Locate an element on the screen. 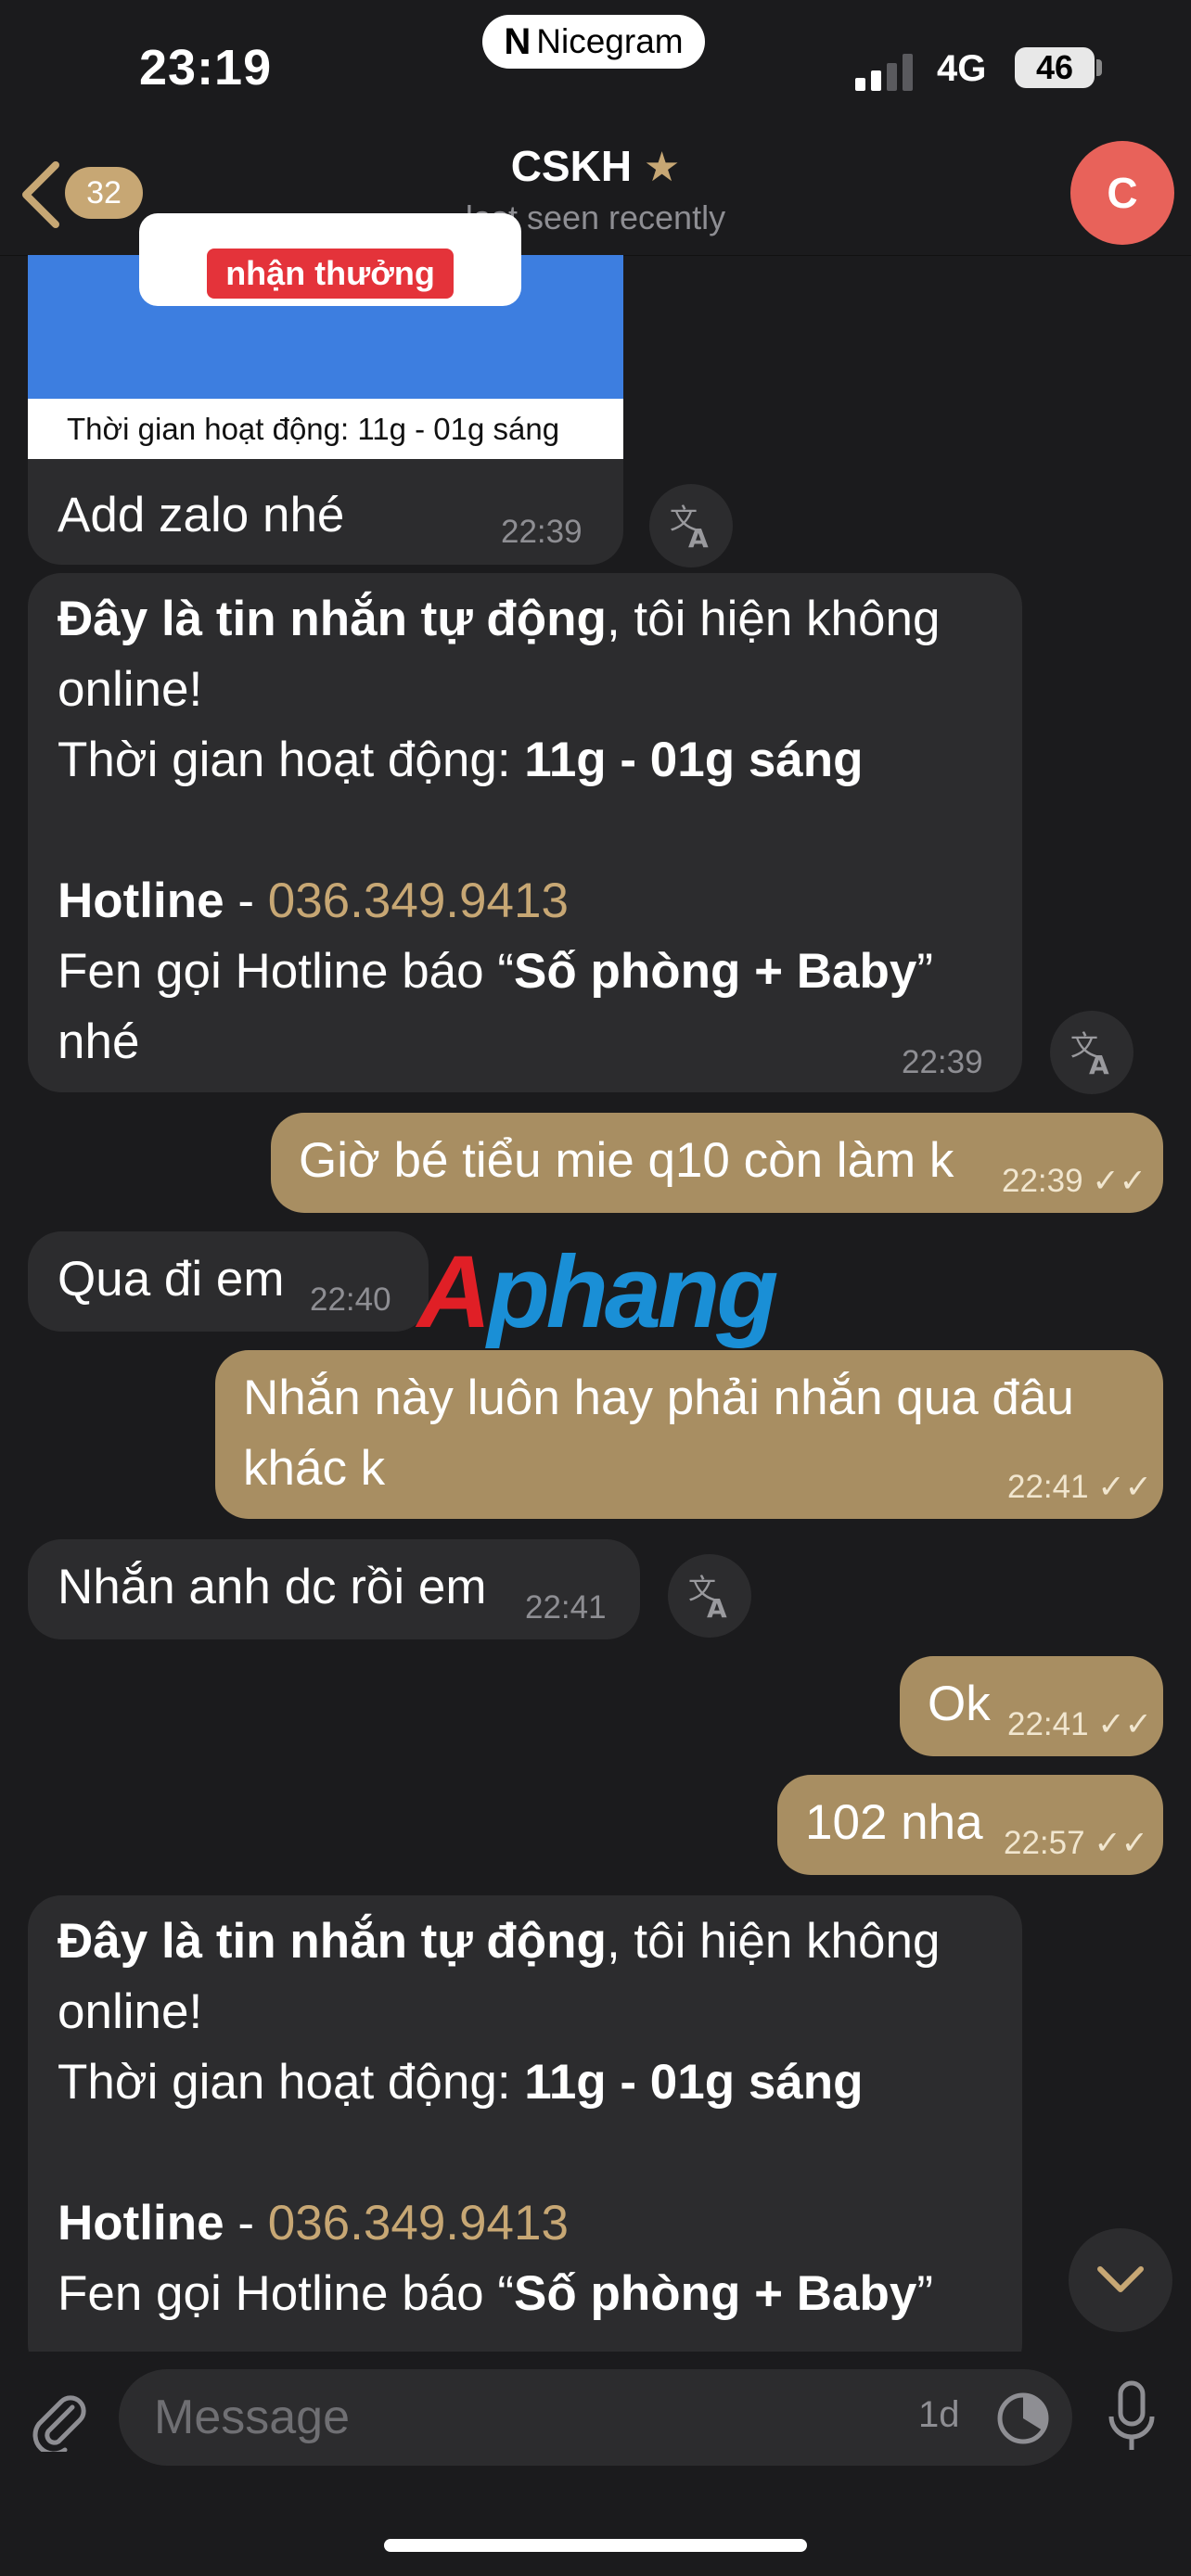 The image size is (1191, 2576). message-line-2: khác k is located at coordinates (314, 1468).